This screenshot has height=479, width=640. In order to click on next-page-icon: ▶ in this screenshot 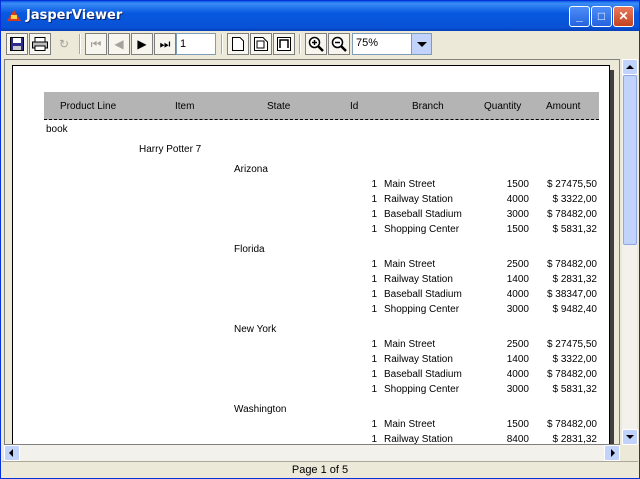, I will do `click(142, 44)`.